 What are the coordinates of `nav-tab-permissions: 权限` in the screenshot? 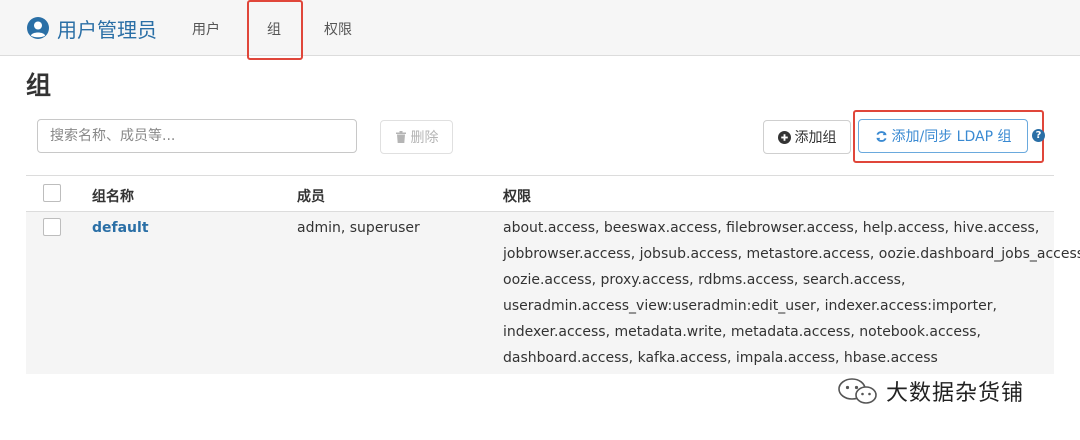 It's located at (338, 29).